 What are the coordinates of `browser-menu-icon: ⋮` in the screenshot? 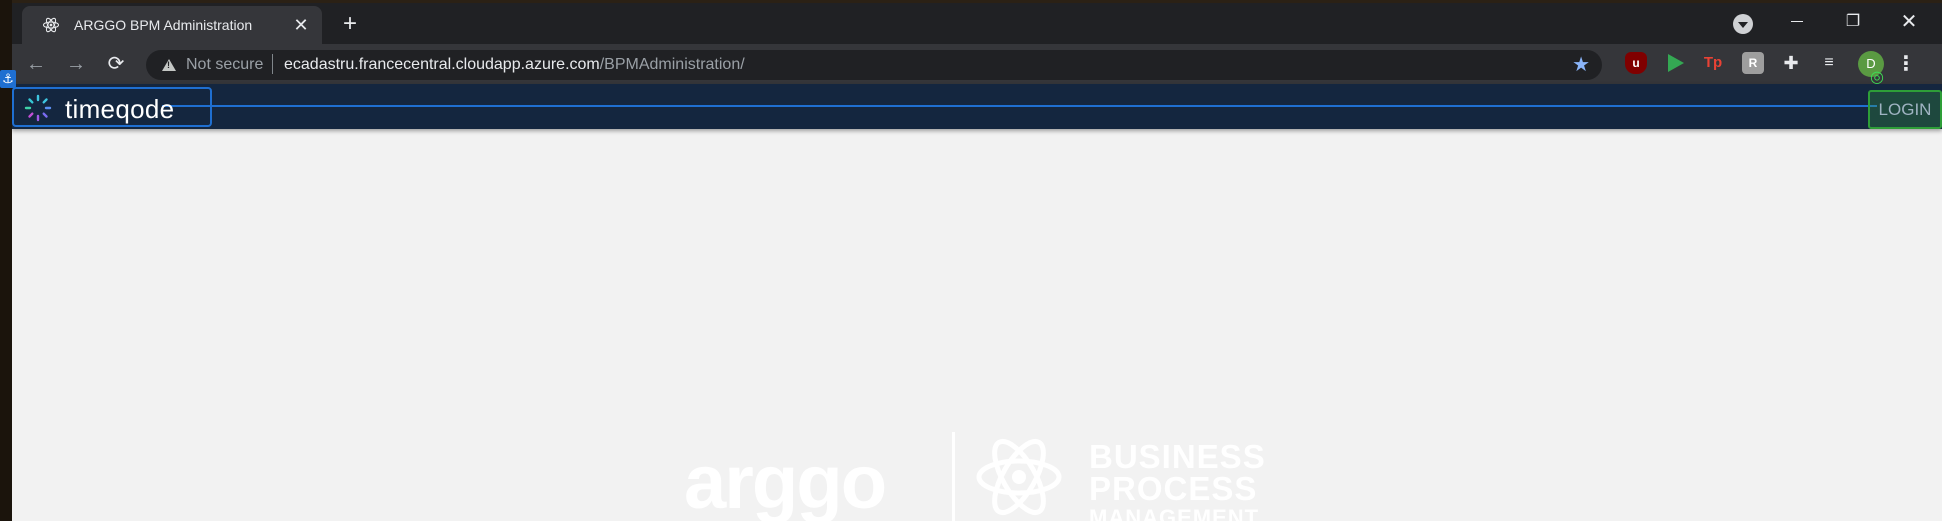 It's located at (1906, 64).